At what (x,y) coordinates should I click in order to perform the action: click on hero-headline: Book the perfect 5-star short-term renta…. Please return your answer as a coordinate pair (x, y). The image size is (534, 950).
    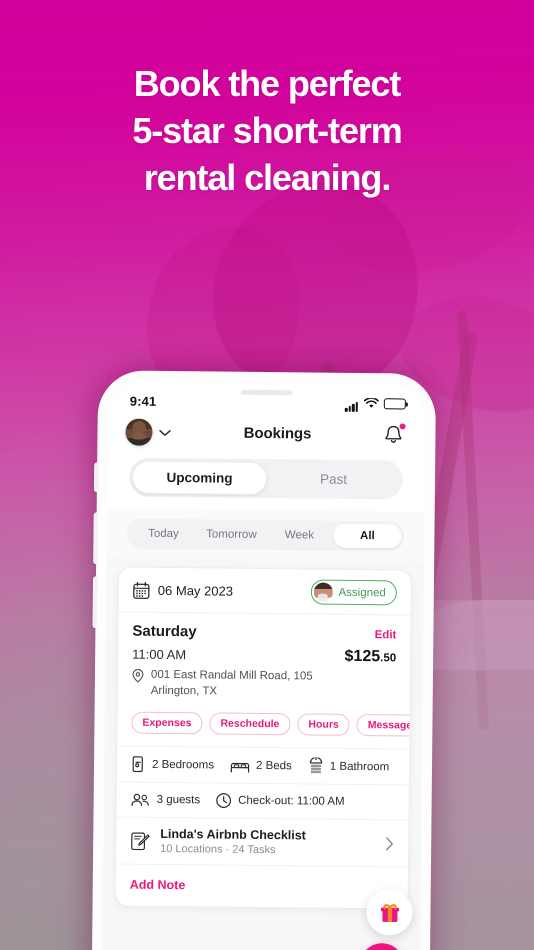
    Looking at the image, I should click on (267, 130).